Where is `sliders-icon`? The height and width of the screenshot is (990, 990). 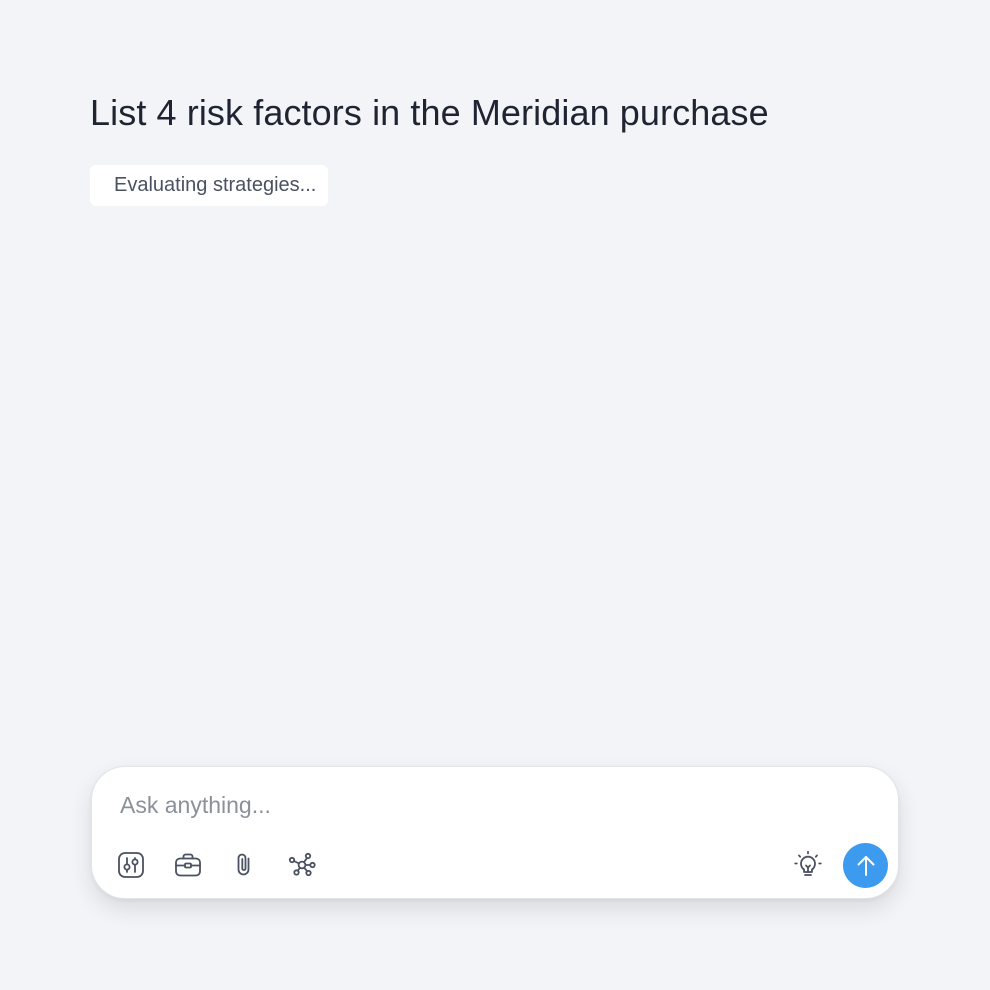 sliders-icon is located at coordinates (131, 865).